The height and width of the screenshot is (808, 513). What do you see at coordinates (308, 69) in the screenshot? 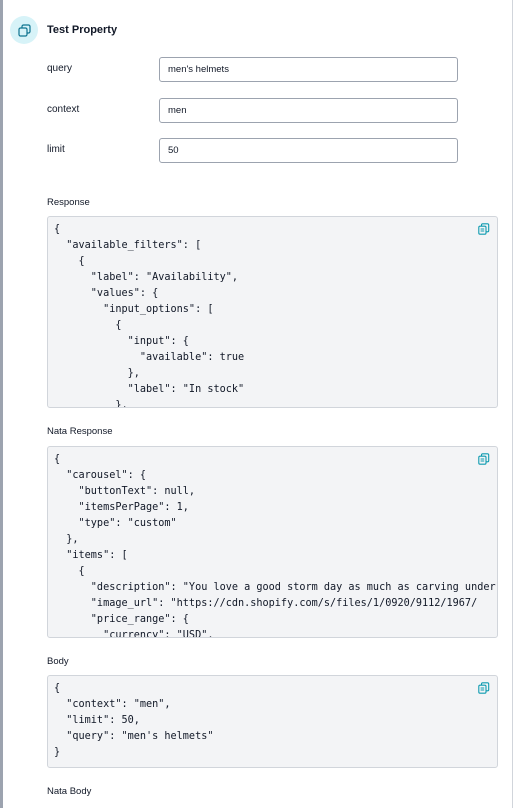
I see `query-input` at bounding box center [308, 69].